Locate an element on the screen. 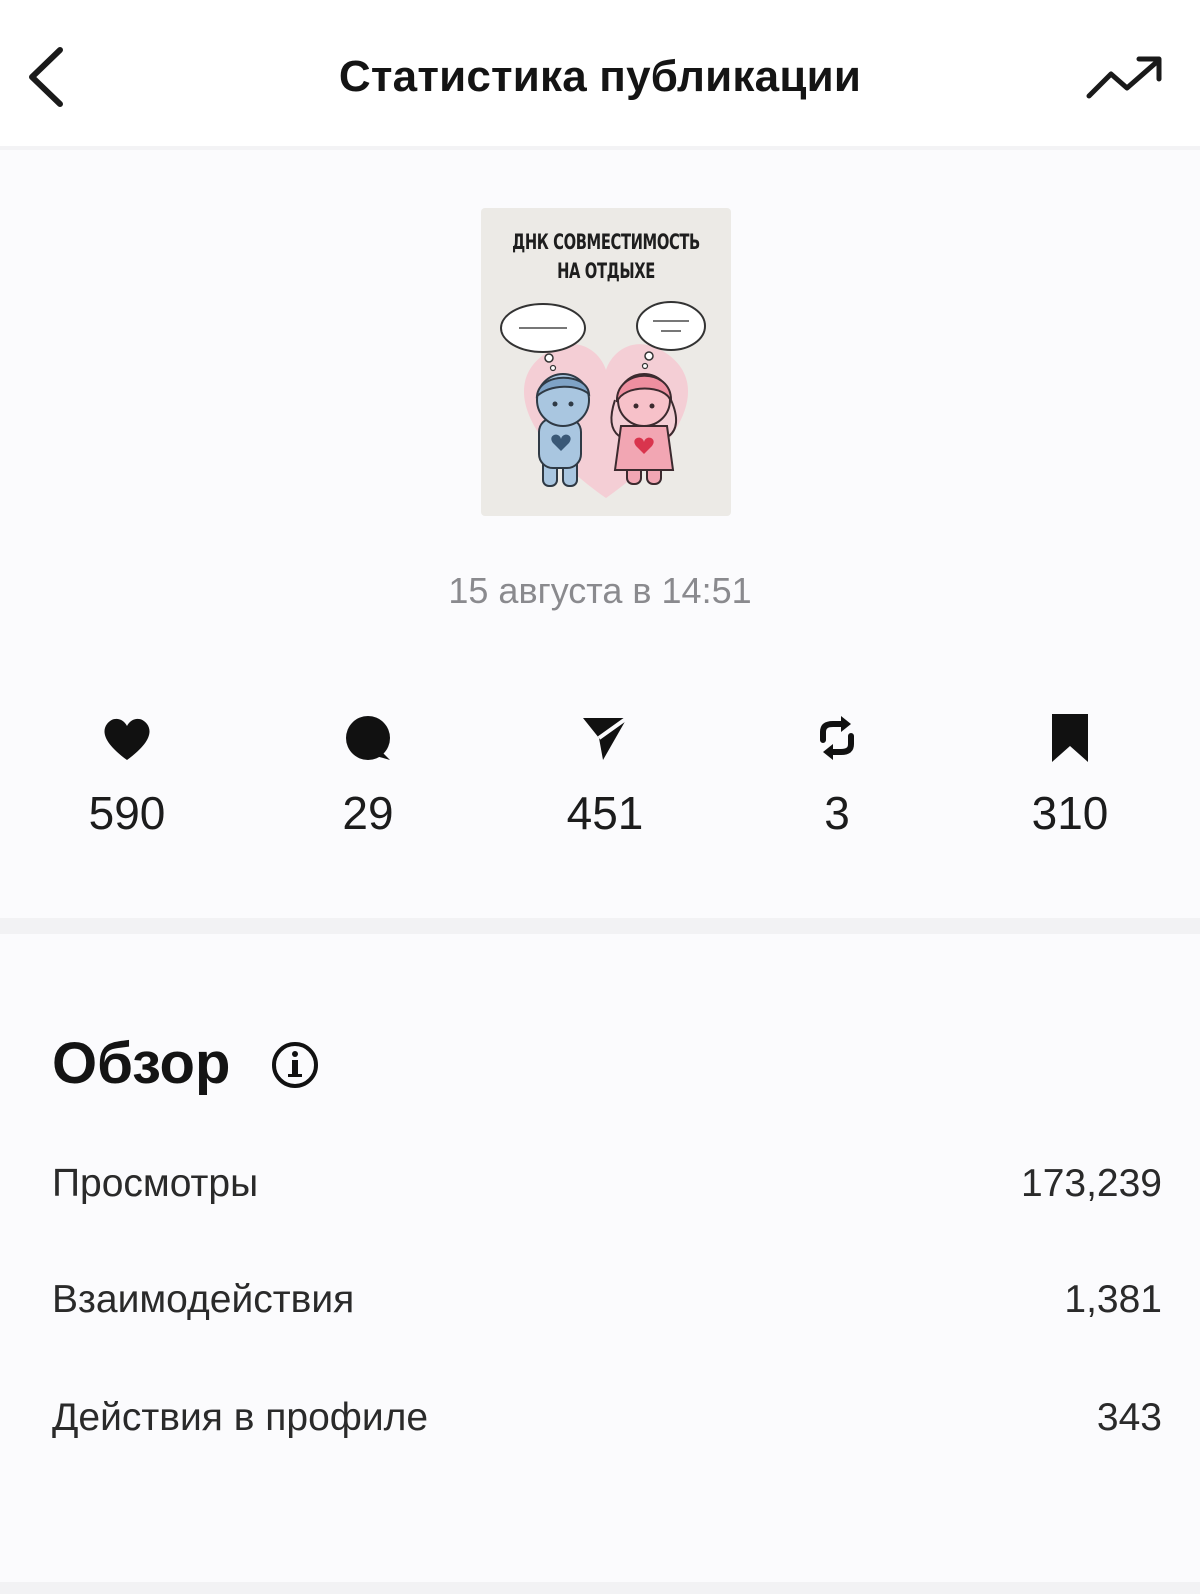  trending-up-icon is located at coordinates (1124, 77).